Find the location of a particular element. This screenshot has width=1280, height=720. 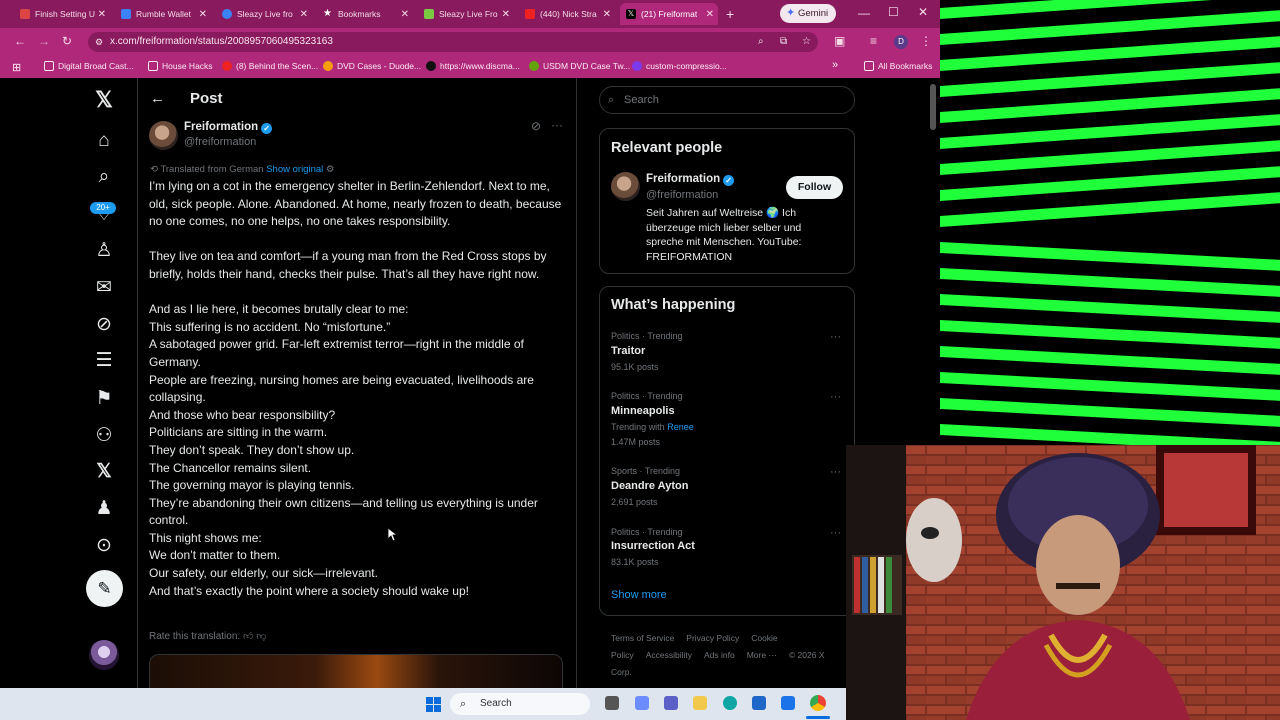

person-avatar is located at coordinates (625, 186).